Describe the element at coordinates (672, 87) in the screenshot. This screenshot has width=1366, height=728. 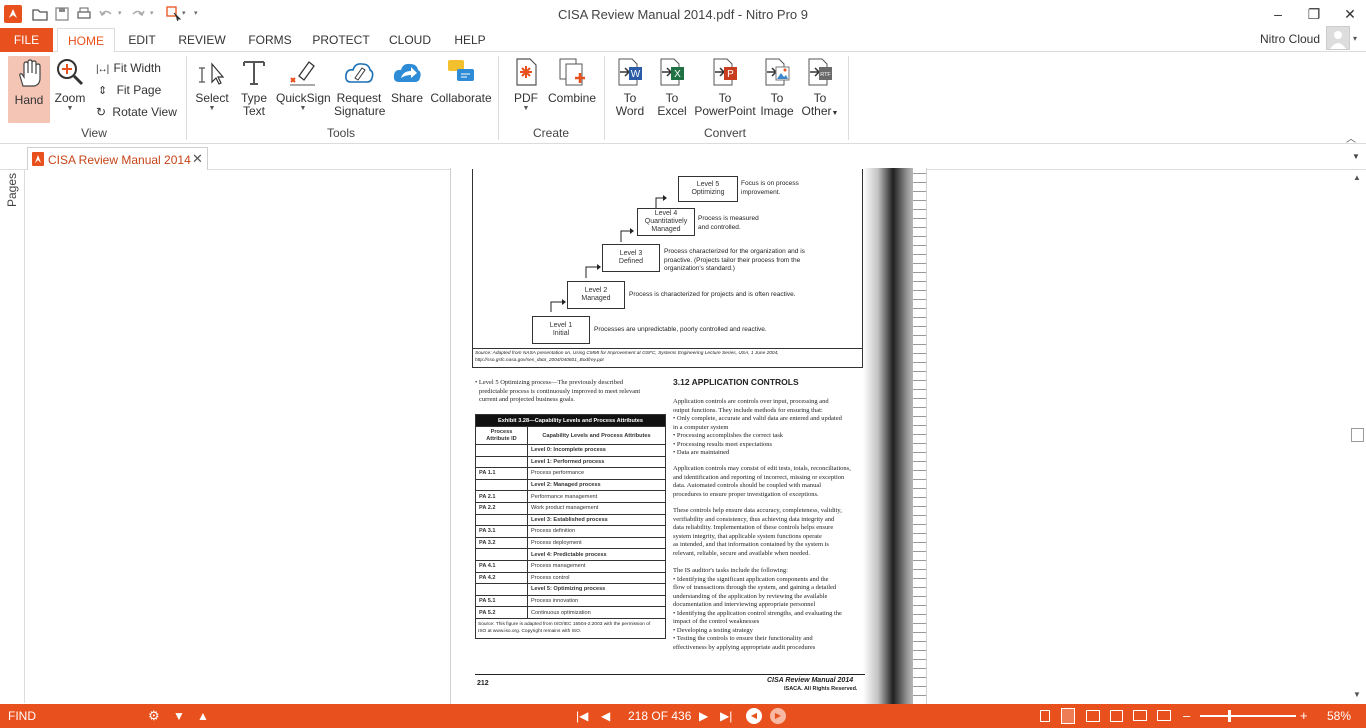
I see `to-excel-button: X To Excel` at that location.